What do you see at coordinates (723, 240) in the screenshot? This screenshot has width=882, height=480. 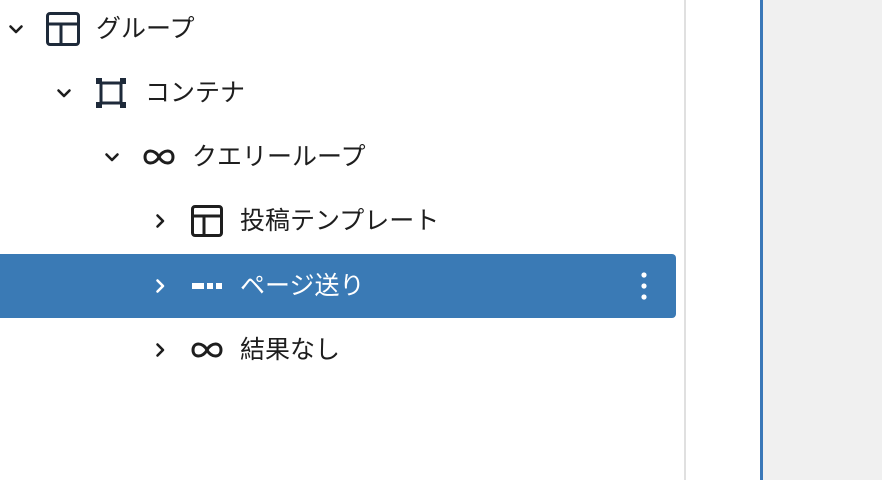 I see `sidebar-gap` at bounding box center [723, 240].